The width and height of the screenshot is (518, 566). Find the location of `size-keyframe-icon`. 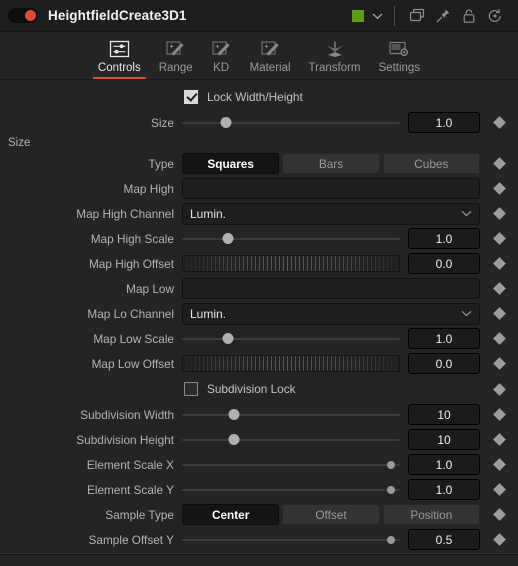

size-keyframe-icon is located at coordinates (499, 122).